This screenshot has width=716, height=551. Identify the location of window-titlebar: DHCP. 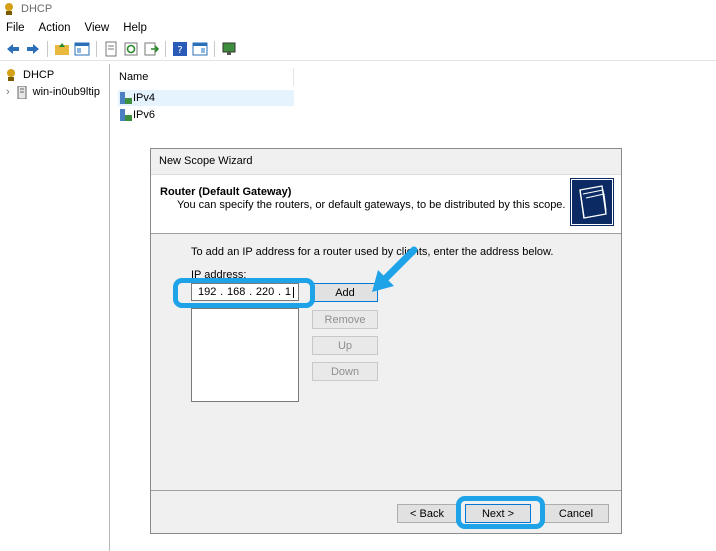
(358, 9).